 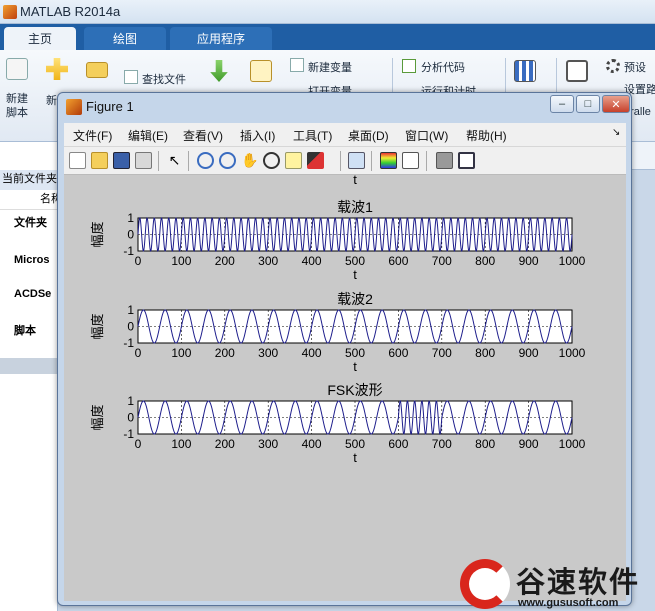 What do you see at coordinates (121, 160) in the screenshot?
I see `save-icon` at bounding box center [121, 160].